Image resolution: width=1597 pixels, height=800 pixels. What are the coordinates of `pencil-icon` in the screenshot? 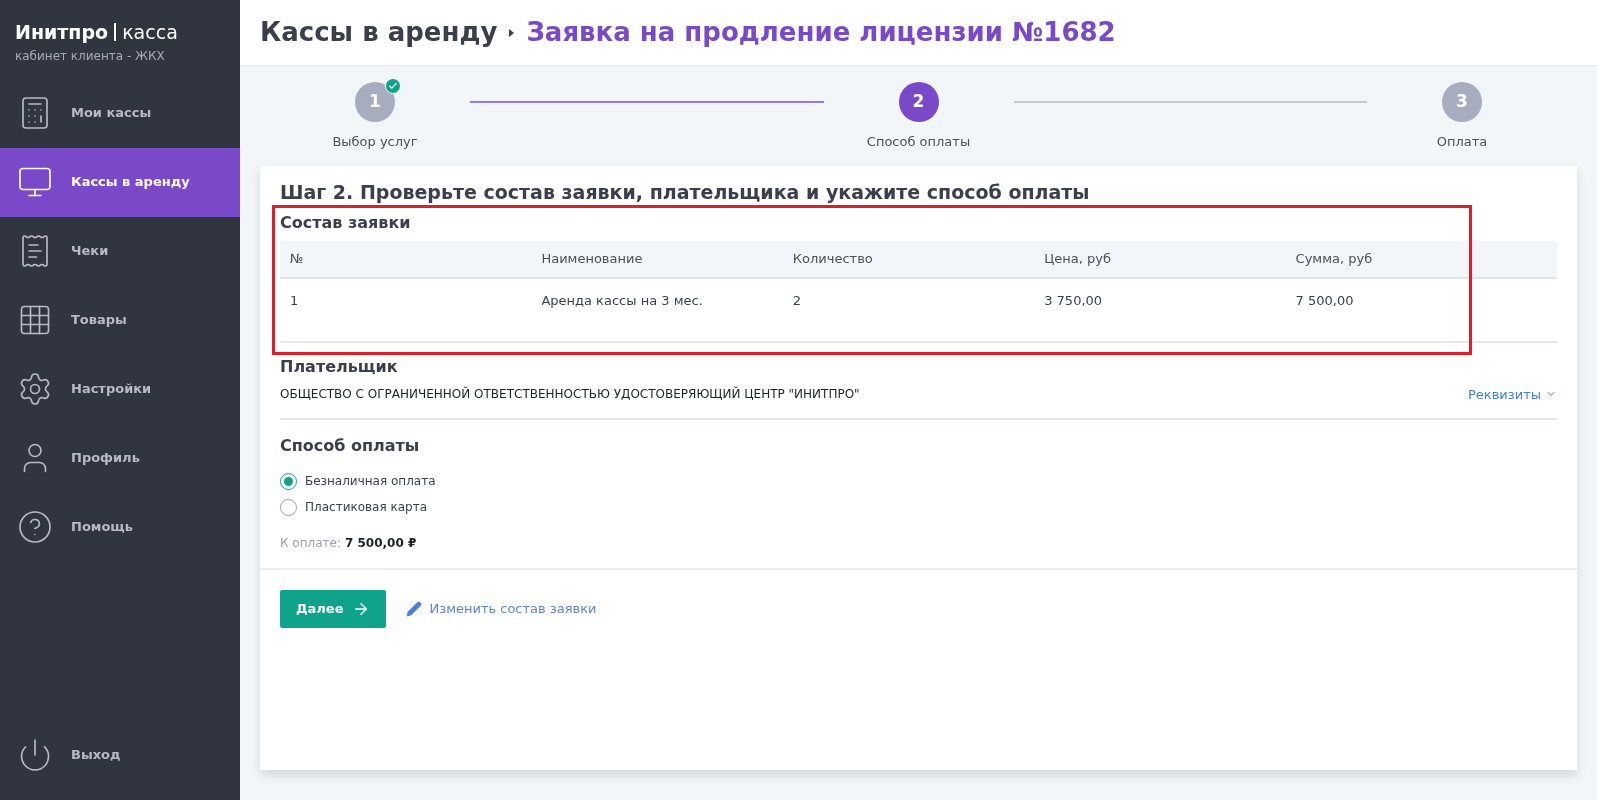 It's located at (413, 609).